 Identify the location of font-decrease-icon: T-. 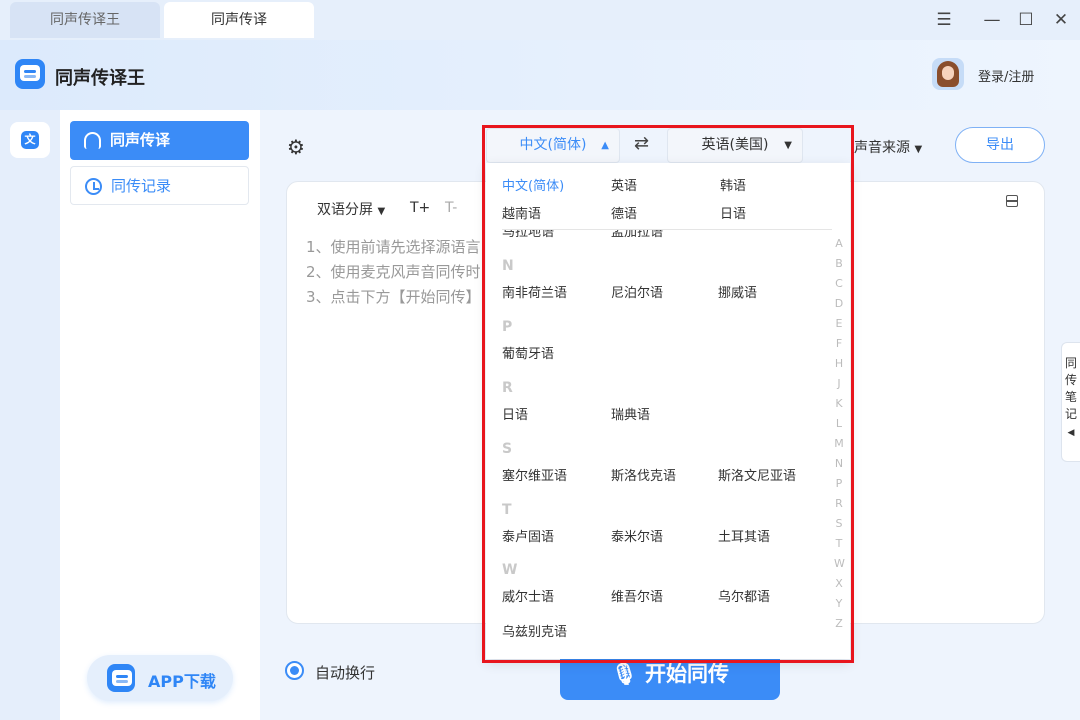
(451, 208).